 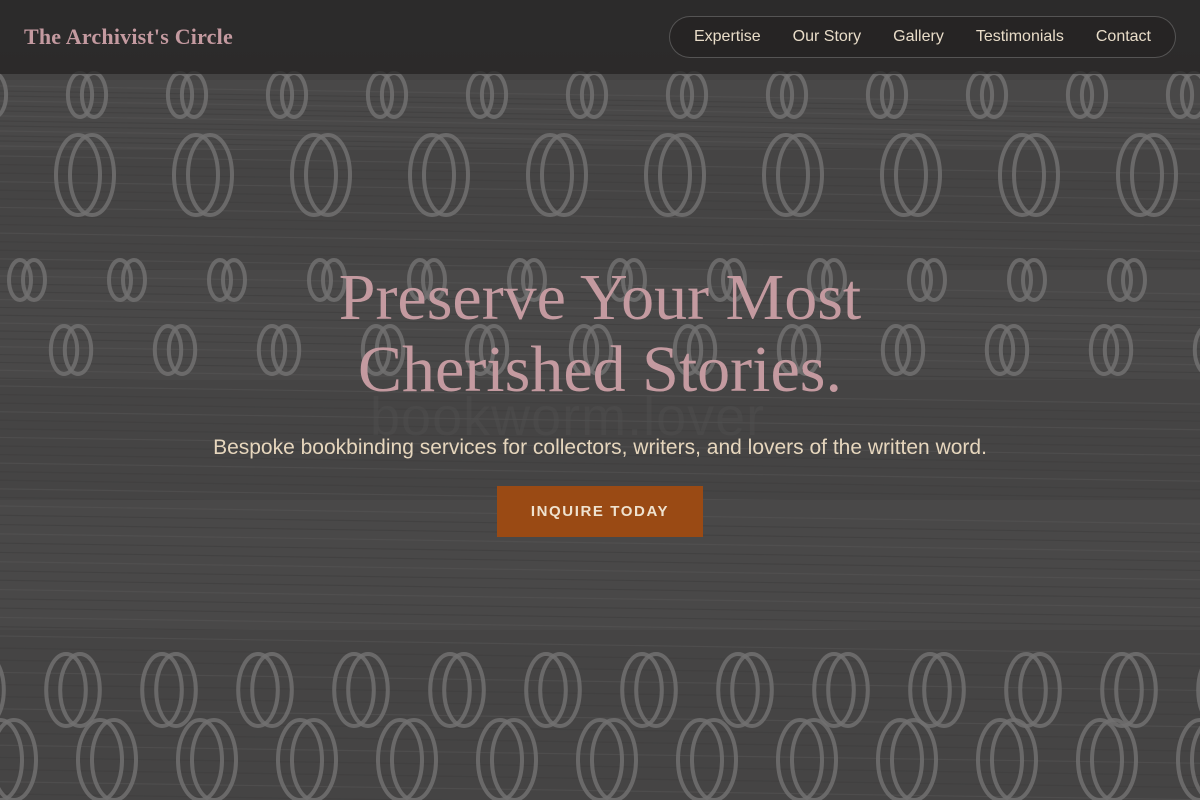 What do you see at coordinates (600, 511) in the screenshot?
I see `inquire-today-button: INQUIRE TODAY` at bounding box center [600, 511].